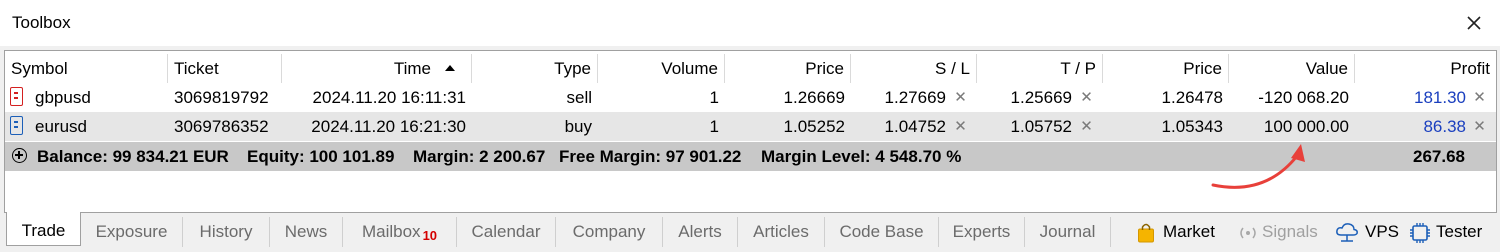 The image size is (1500, 252). What do you see at coordinates (479, 156) in the screenshot?
I see `margin-text: Margin: 2 200.67` at bounding box center [479, 156].